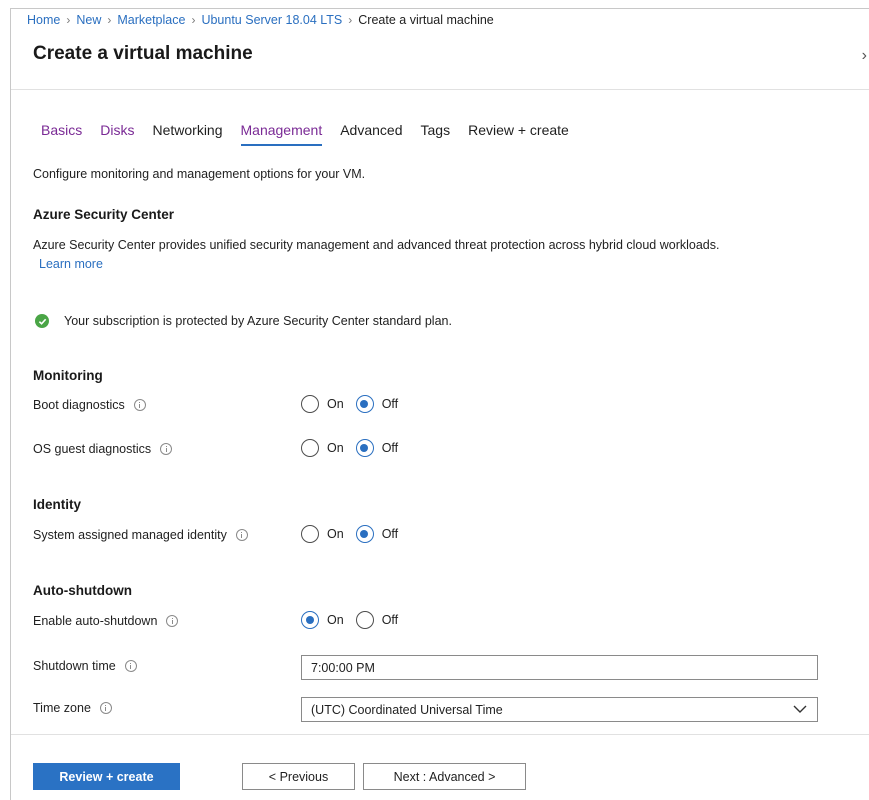 Image resolution: width=869 pixels, height=800 pixels. Describe the element at coordinates (61, 134) in the screenshot. I see `tab-basics: Basics` at that location.